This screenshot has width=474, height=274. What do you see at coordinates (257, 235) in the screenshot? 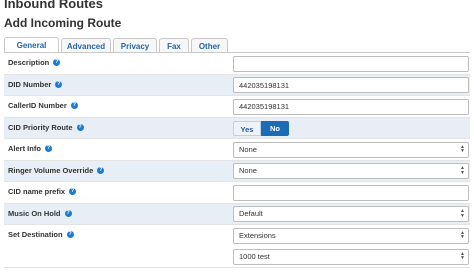
I see `destination-type-value: Extensions` at bounding box center [257, 235].